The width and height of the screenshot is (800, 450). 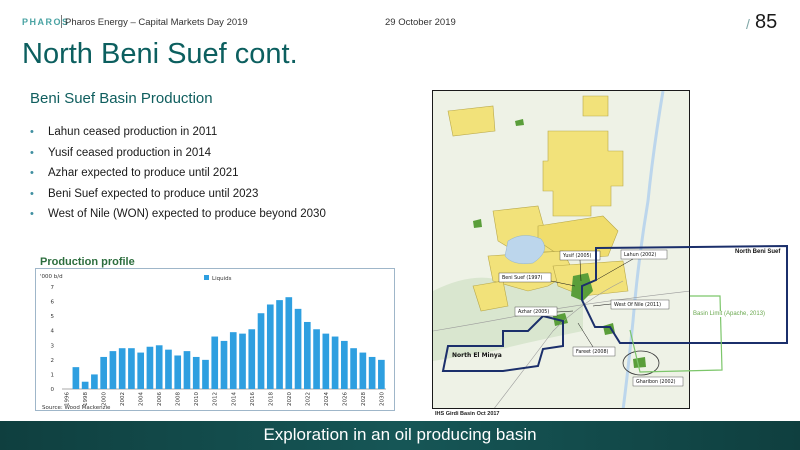 I want to click on slide-title: North Beni Suef cont., so click(x=160, y=54).